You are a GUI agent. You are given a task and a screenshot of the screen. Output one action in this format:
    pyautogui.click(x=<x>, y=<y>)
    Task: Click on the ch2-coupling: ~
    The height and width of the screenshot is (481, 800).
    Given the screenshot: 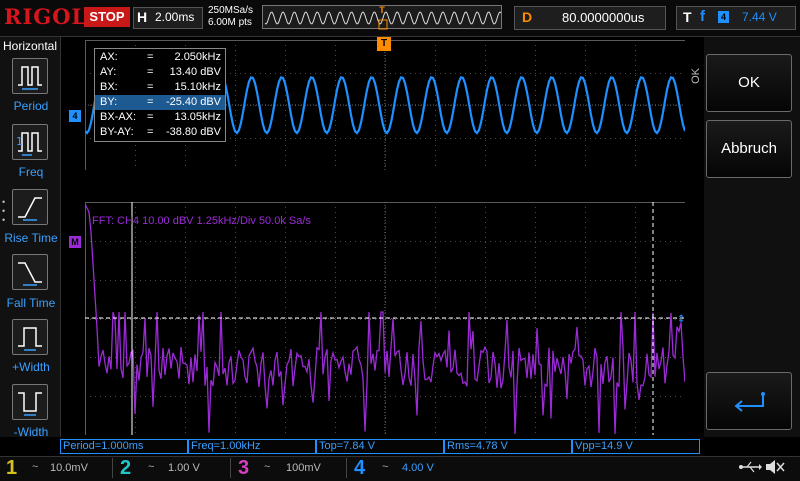 What is the action you would take?
    pyautogui.click(x=151, y=467)
    